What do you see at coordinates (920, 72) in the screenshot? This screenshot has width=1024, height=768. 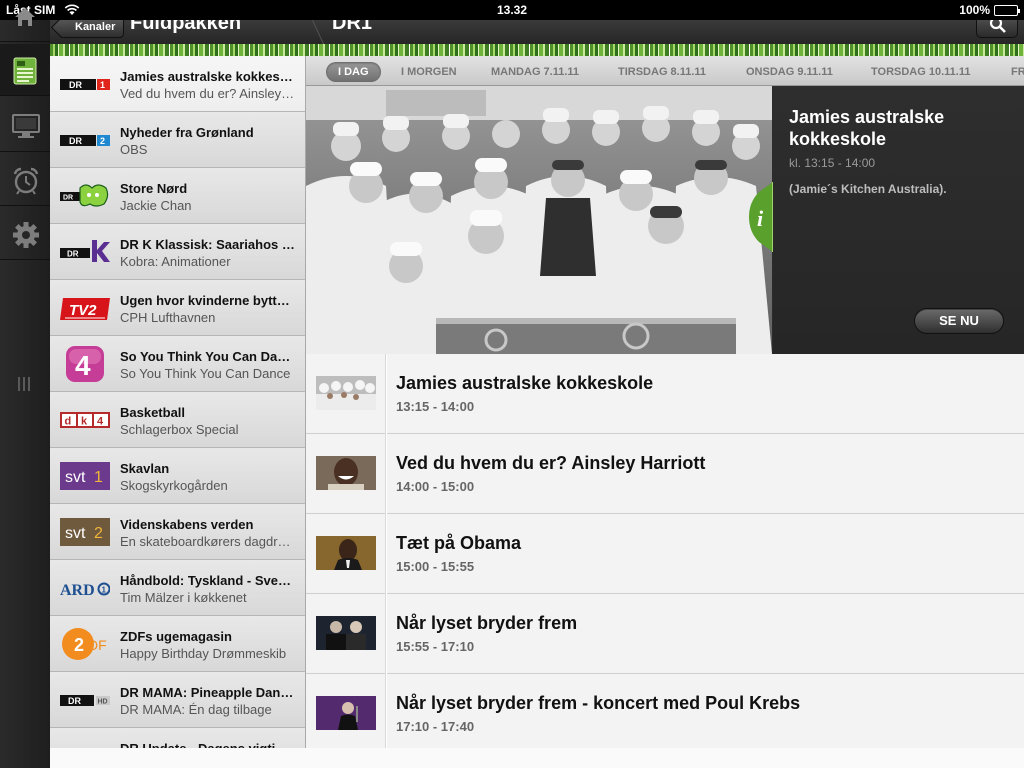 I see `tab-thursday: TORSDAG 10.11.11` at bounding box center [920, 72].